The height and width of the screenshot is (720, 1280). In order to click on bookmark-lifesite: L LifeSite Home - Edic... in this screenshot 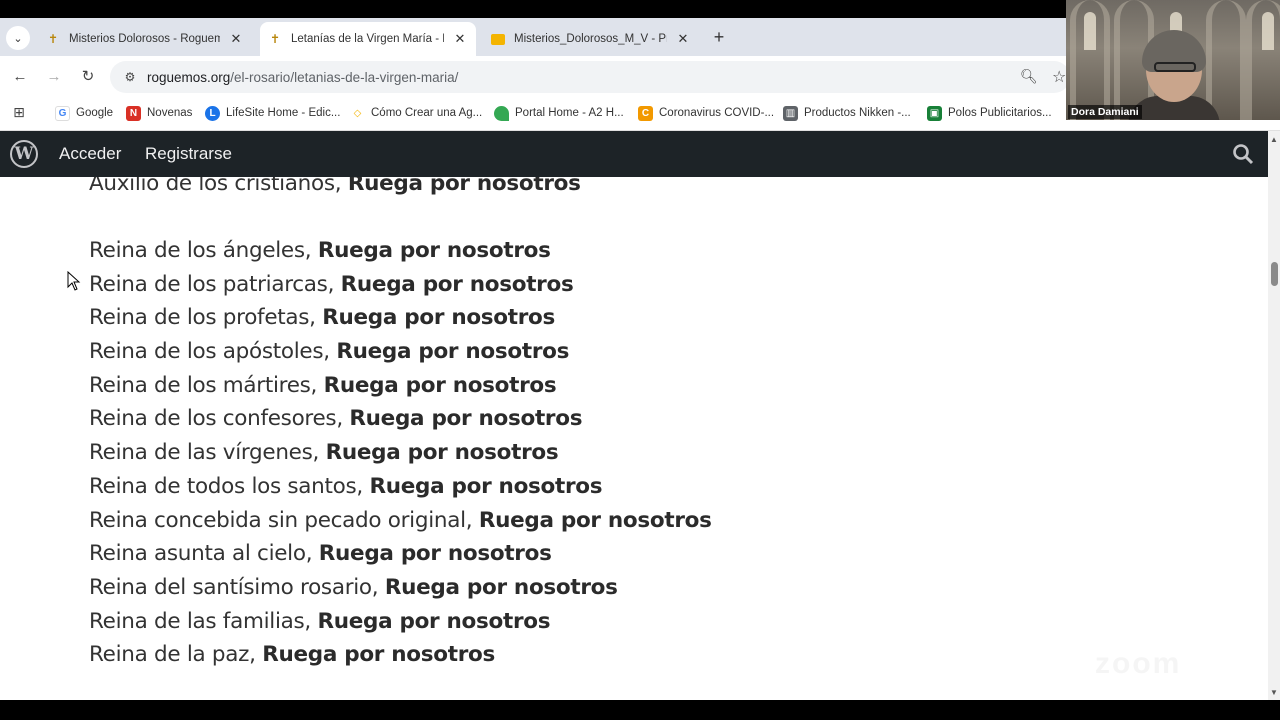, I will do `click(272, 113)`.